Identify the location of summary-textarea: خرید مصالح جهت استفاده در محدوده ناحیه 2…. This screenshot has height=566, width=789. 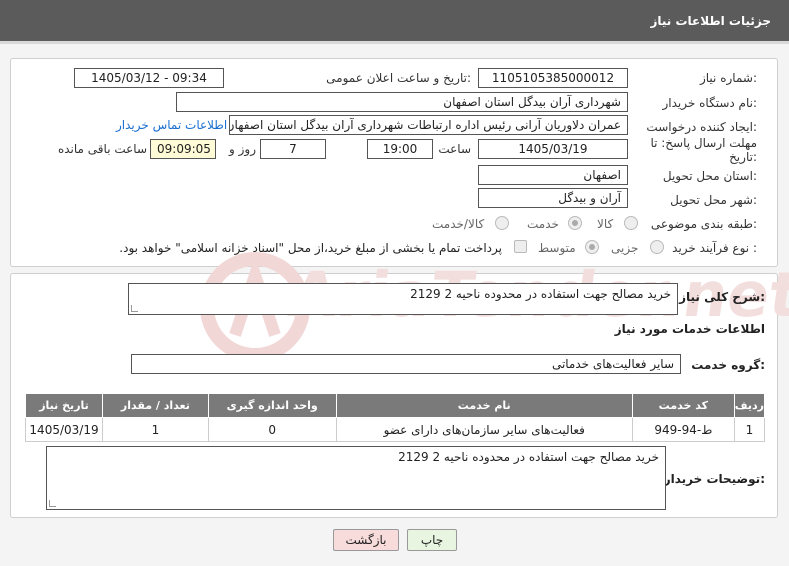
(403, 299).